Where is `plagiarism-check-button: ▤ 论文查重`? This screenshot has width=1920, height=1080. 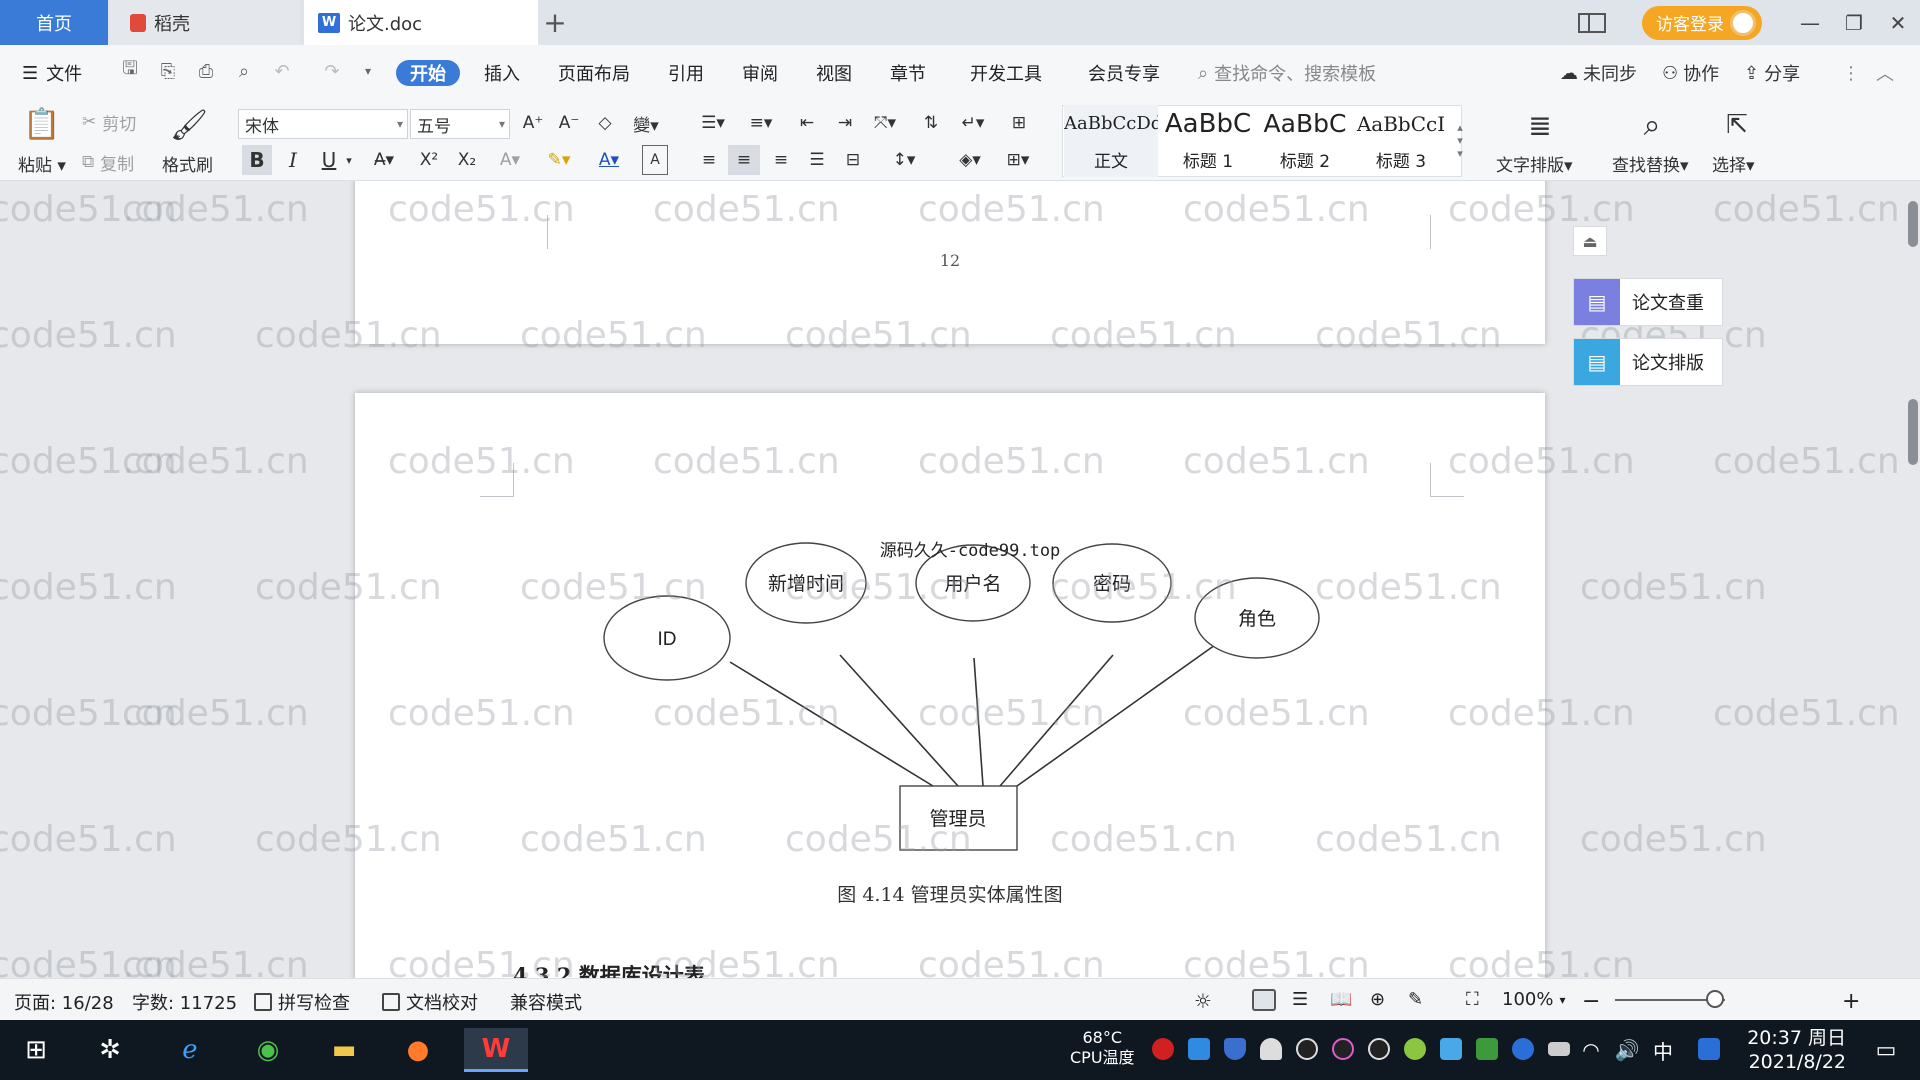 plagiarism-check-button: ▤ 论文查重 is located at coordinates (1648, 302).